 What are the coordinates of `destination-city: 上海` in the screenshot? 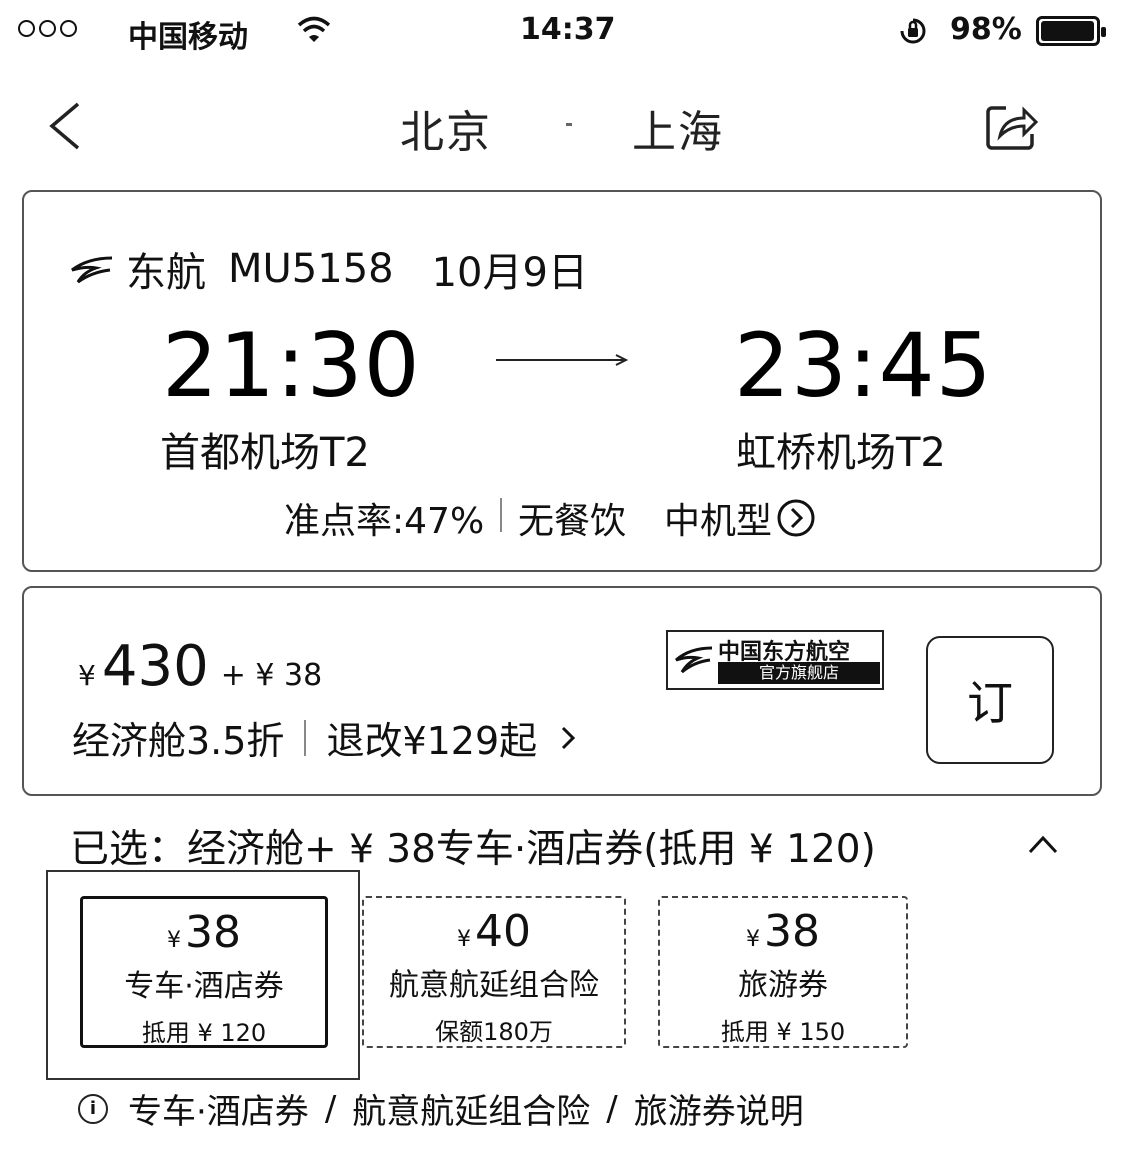 It's located at (678, 132).